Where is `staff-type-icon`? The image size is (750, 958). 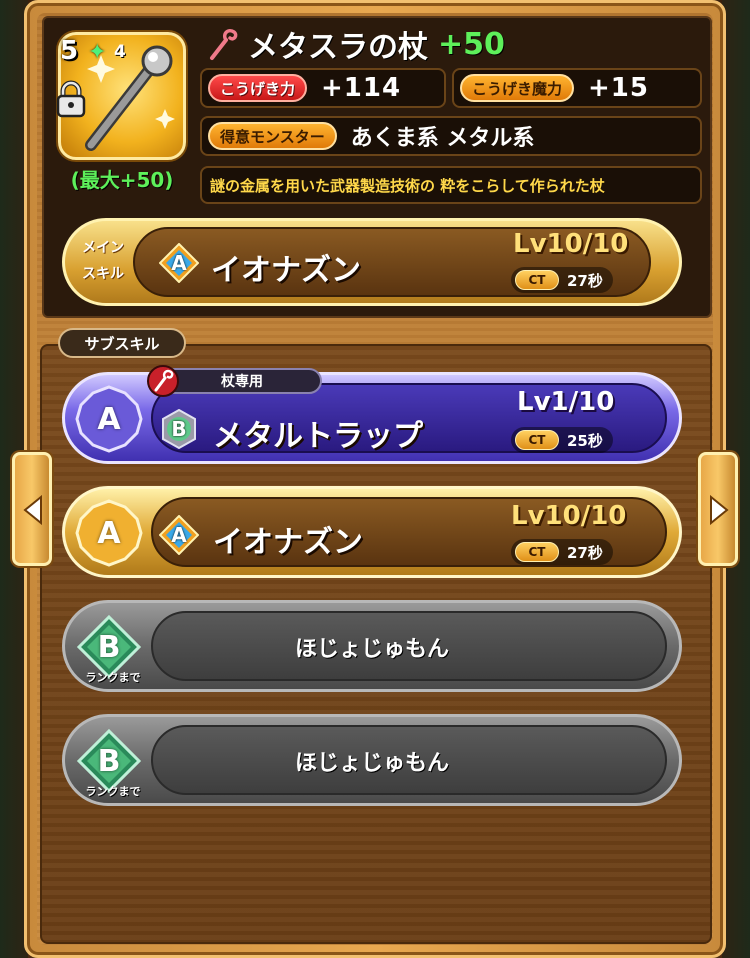
staff-type-icon is located at coordinates (224, 44).